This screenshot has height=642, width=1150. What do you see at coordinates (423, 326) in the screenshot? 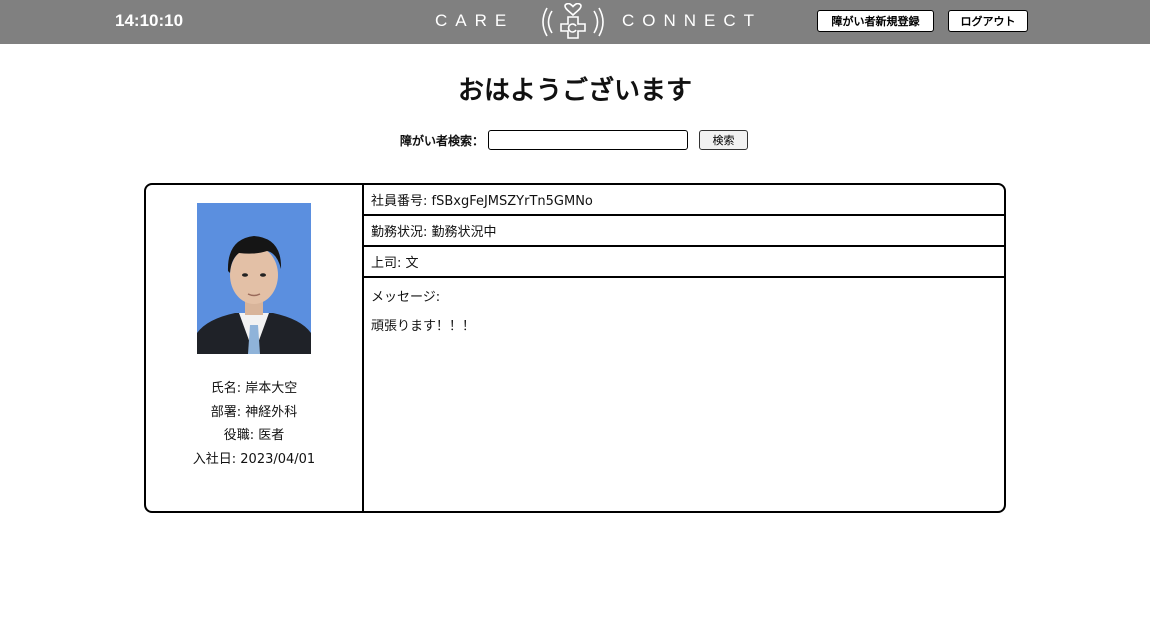
I see `message-text: 頑張ります！！！` at bounding box center [423, 326].